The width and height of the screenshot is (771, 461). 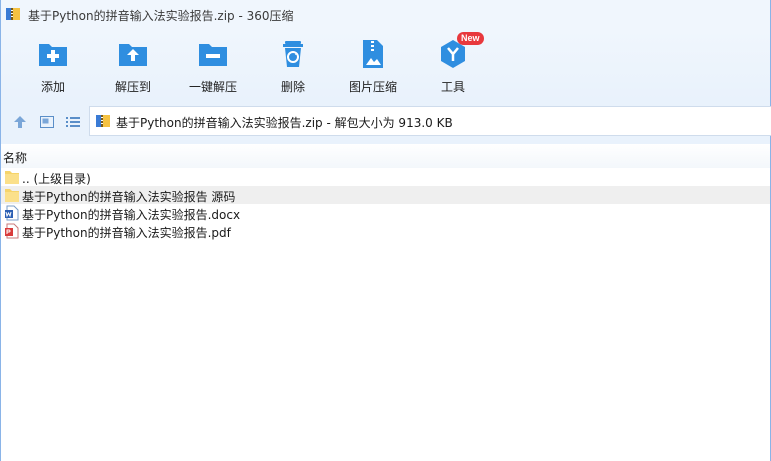 I want to click on extract-to-button: 解压到, so click(x=133, y=67).